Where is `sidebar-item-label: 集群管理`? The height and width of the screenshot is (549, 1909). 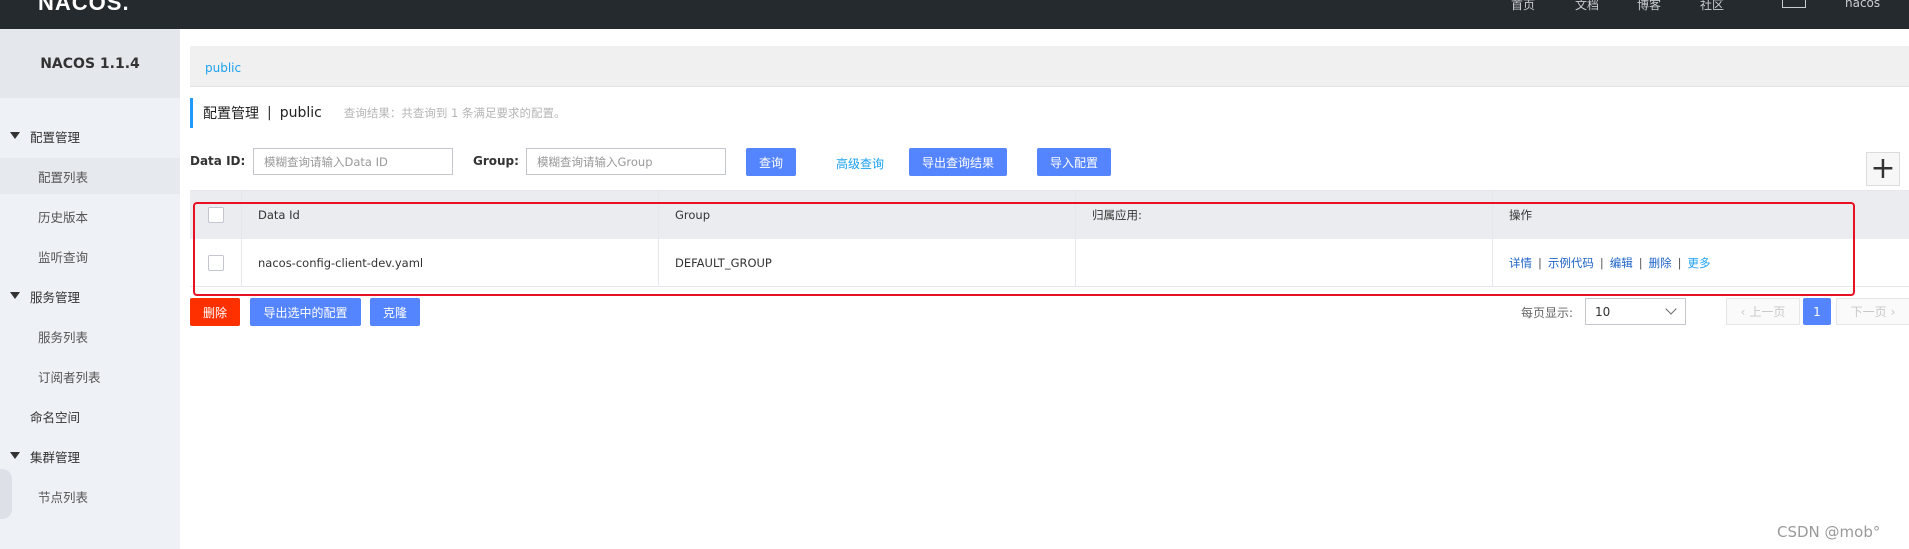
sidebar-item-label: 集群管理 is located at coordinates (55, 457).